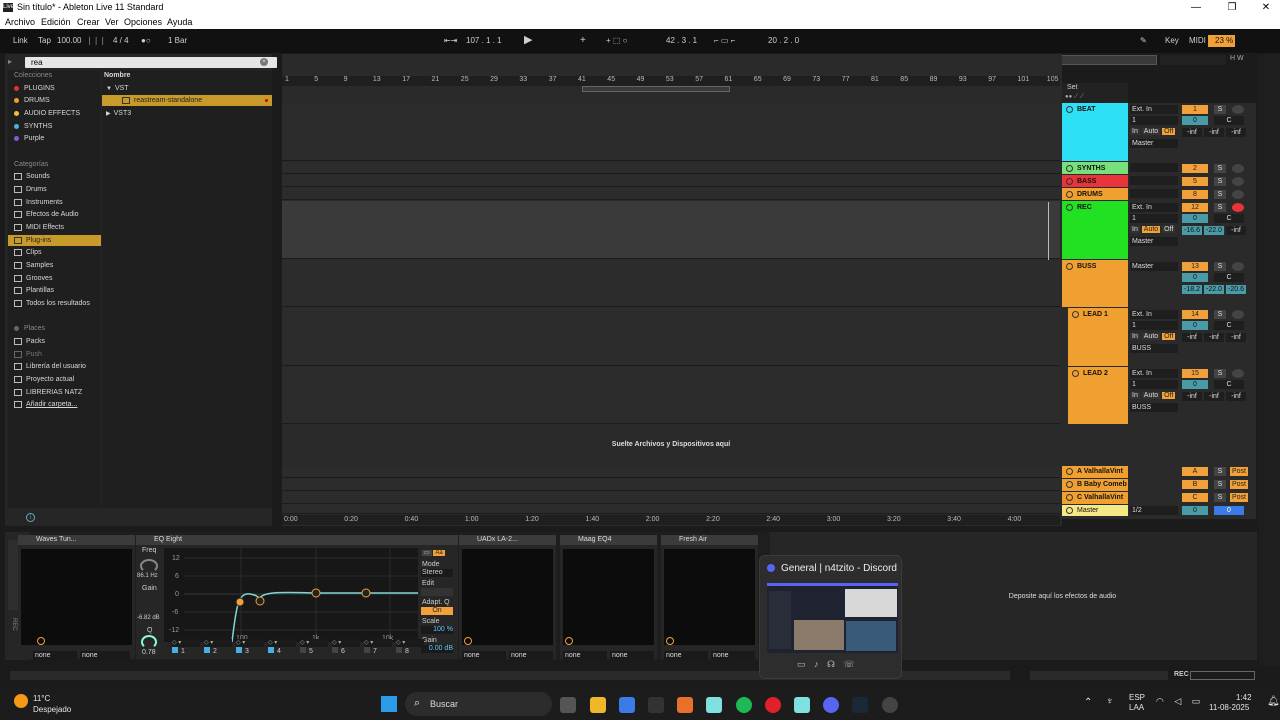 The width and height of the screenshot is (1280, 720). Describe the element at coordinates (32, 100) in the screenshot. I see `collection-drums: DRUMS` at that location.